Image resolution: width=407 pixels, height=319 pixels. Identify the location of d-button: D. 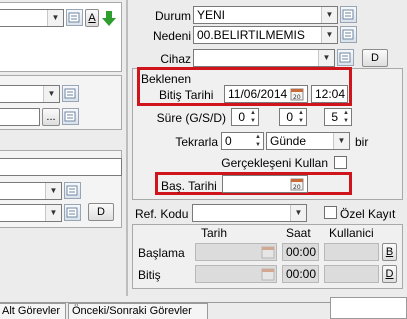
(389, 274).